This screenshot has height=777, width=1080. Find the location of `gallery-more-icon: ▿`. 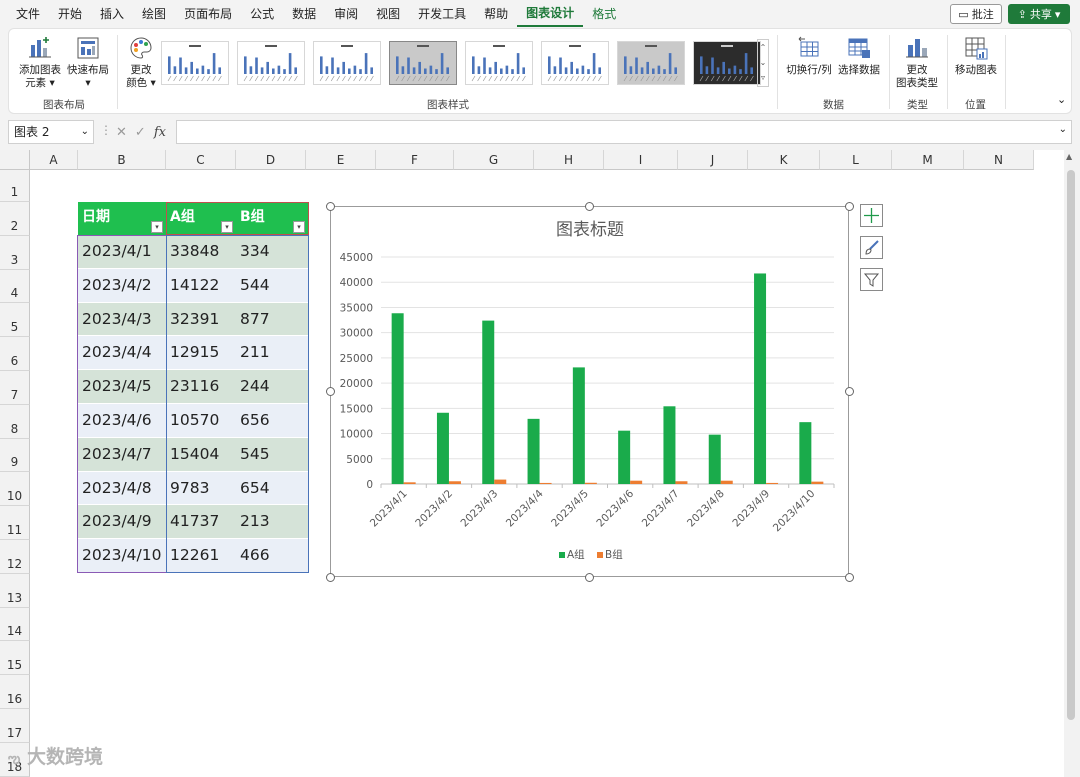

gallery-more-icon: ▿ is located at coordinates (763, 77).